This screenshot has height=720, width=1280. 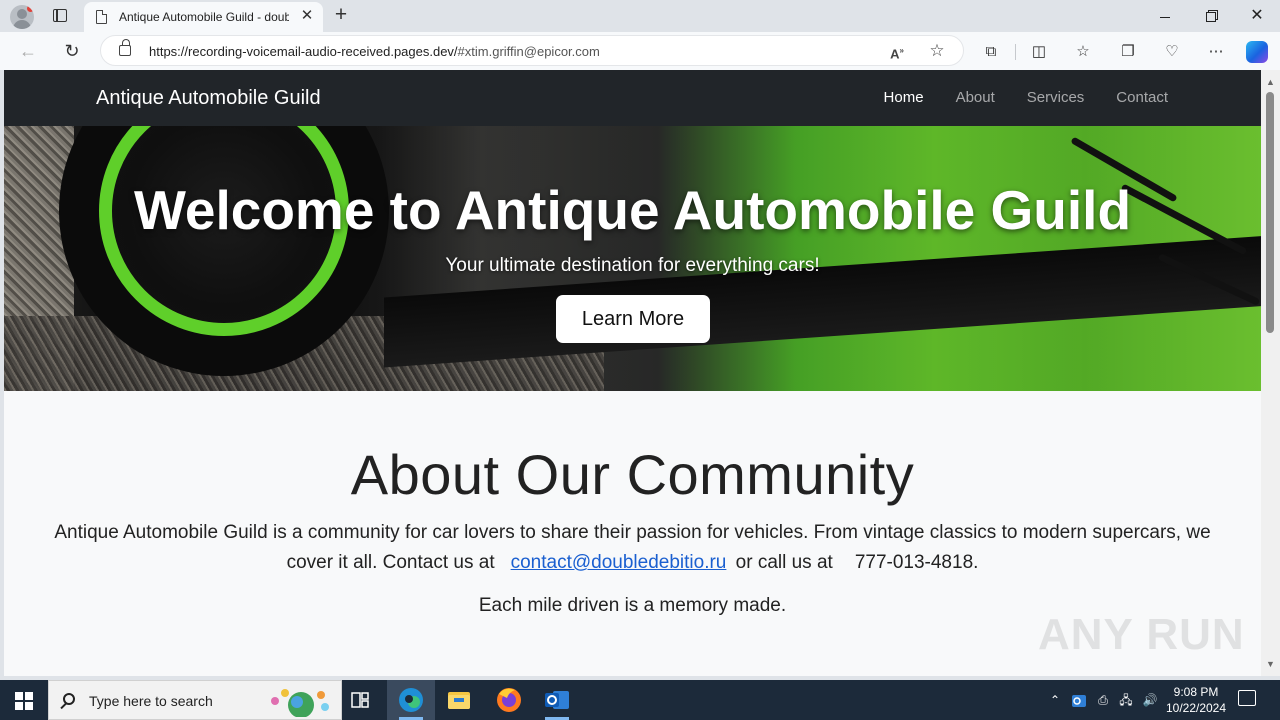 I want to click on browser-tab-active: Antique Automobile Guild - doubl ✕, so click(x=203, y=17).